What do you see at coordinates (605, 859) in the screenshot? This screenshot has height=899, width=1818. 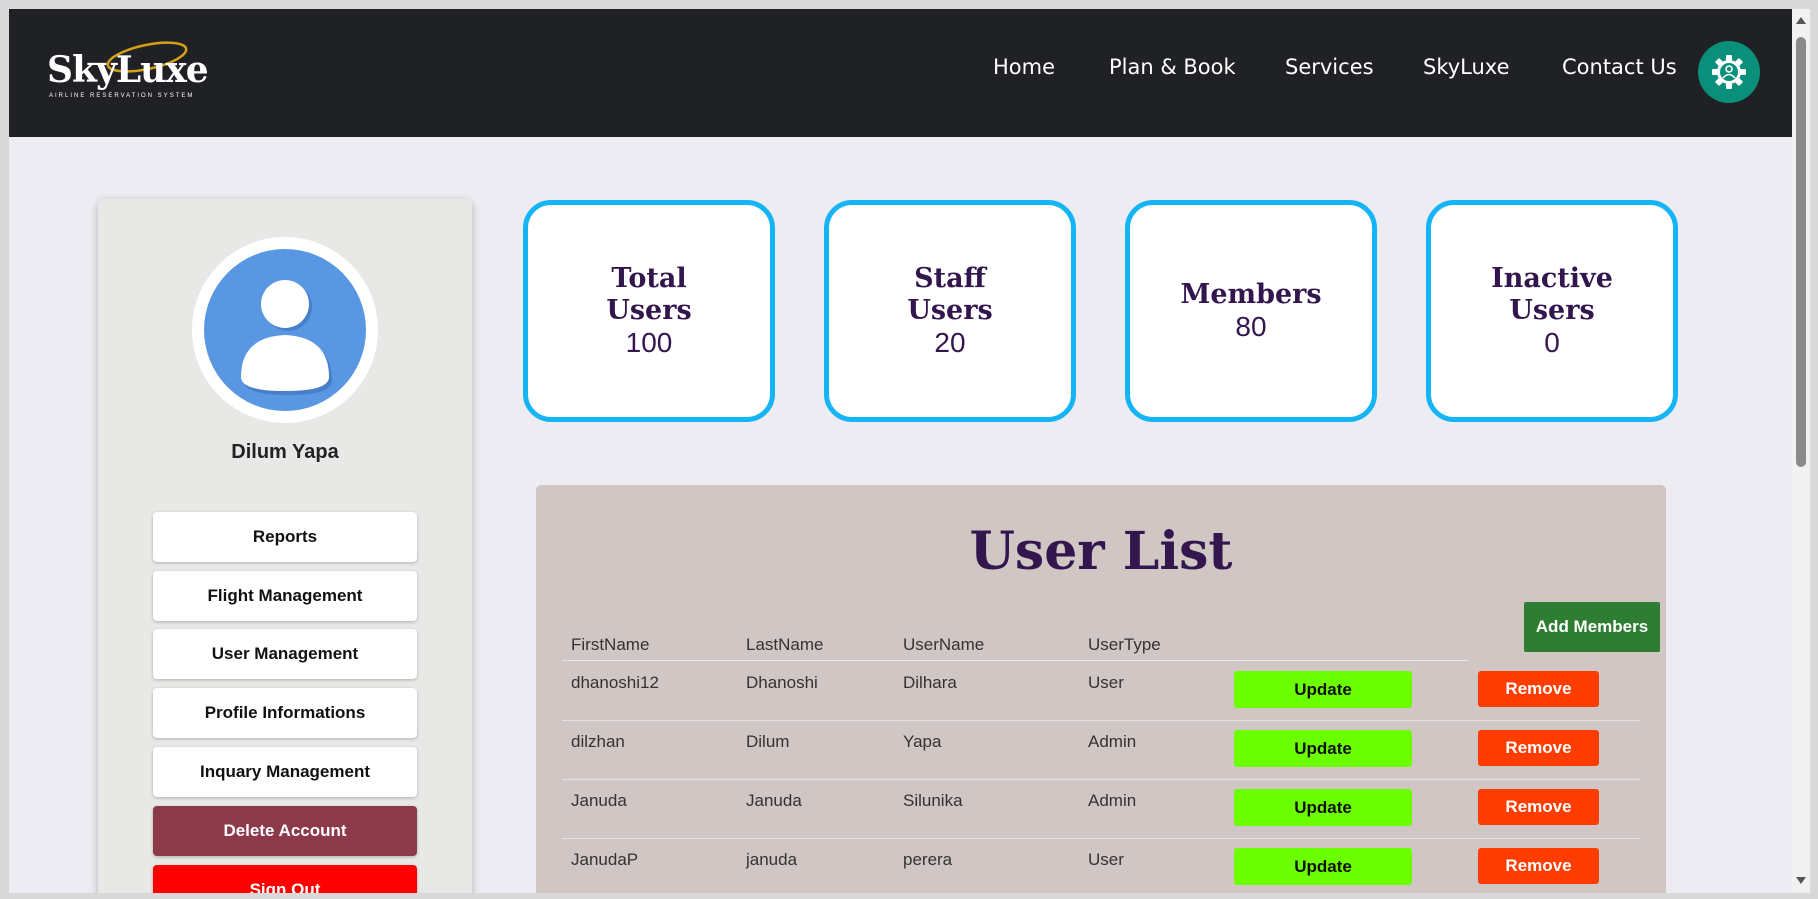 I see `cell-firstname: JanudaP` at bounding box center [605, 859].